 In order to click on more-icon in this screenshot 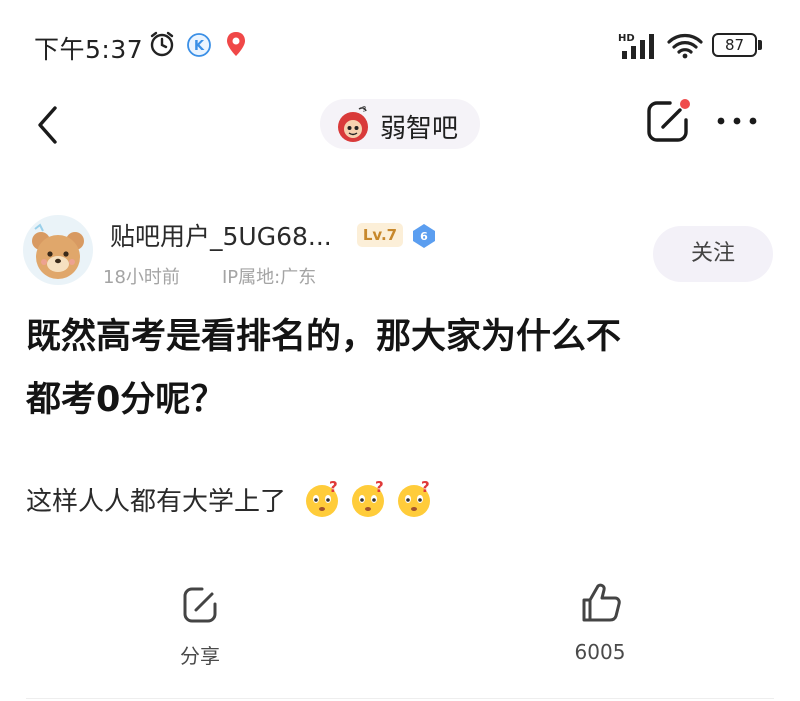, I will do `click(737, 121)`.